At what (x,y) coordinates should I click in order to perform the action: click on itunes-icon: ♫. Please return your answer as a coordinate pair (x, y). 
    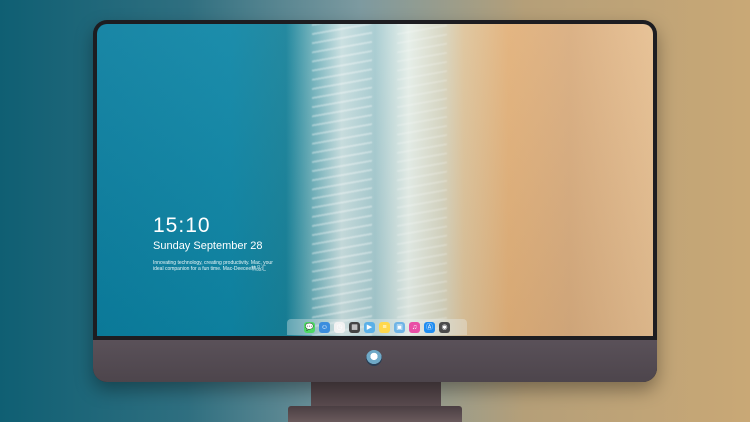
    Looking at the image, I should click on (414, 327).